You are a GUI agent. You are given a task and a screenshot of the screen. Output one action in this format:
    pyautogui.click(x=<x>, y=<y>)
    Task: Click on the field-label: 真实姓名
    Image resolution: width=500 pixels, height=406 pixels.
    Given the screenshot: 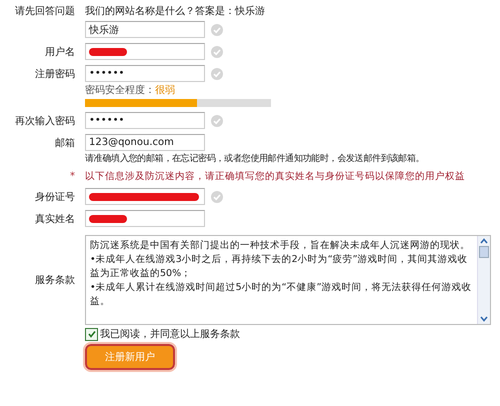 What is the action you would take?
    pyautogui.click(x=55, y=219)
    